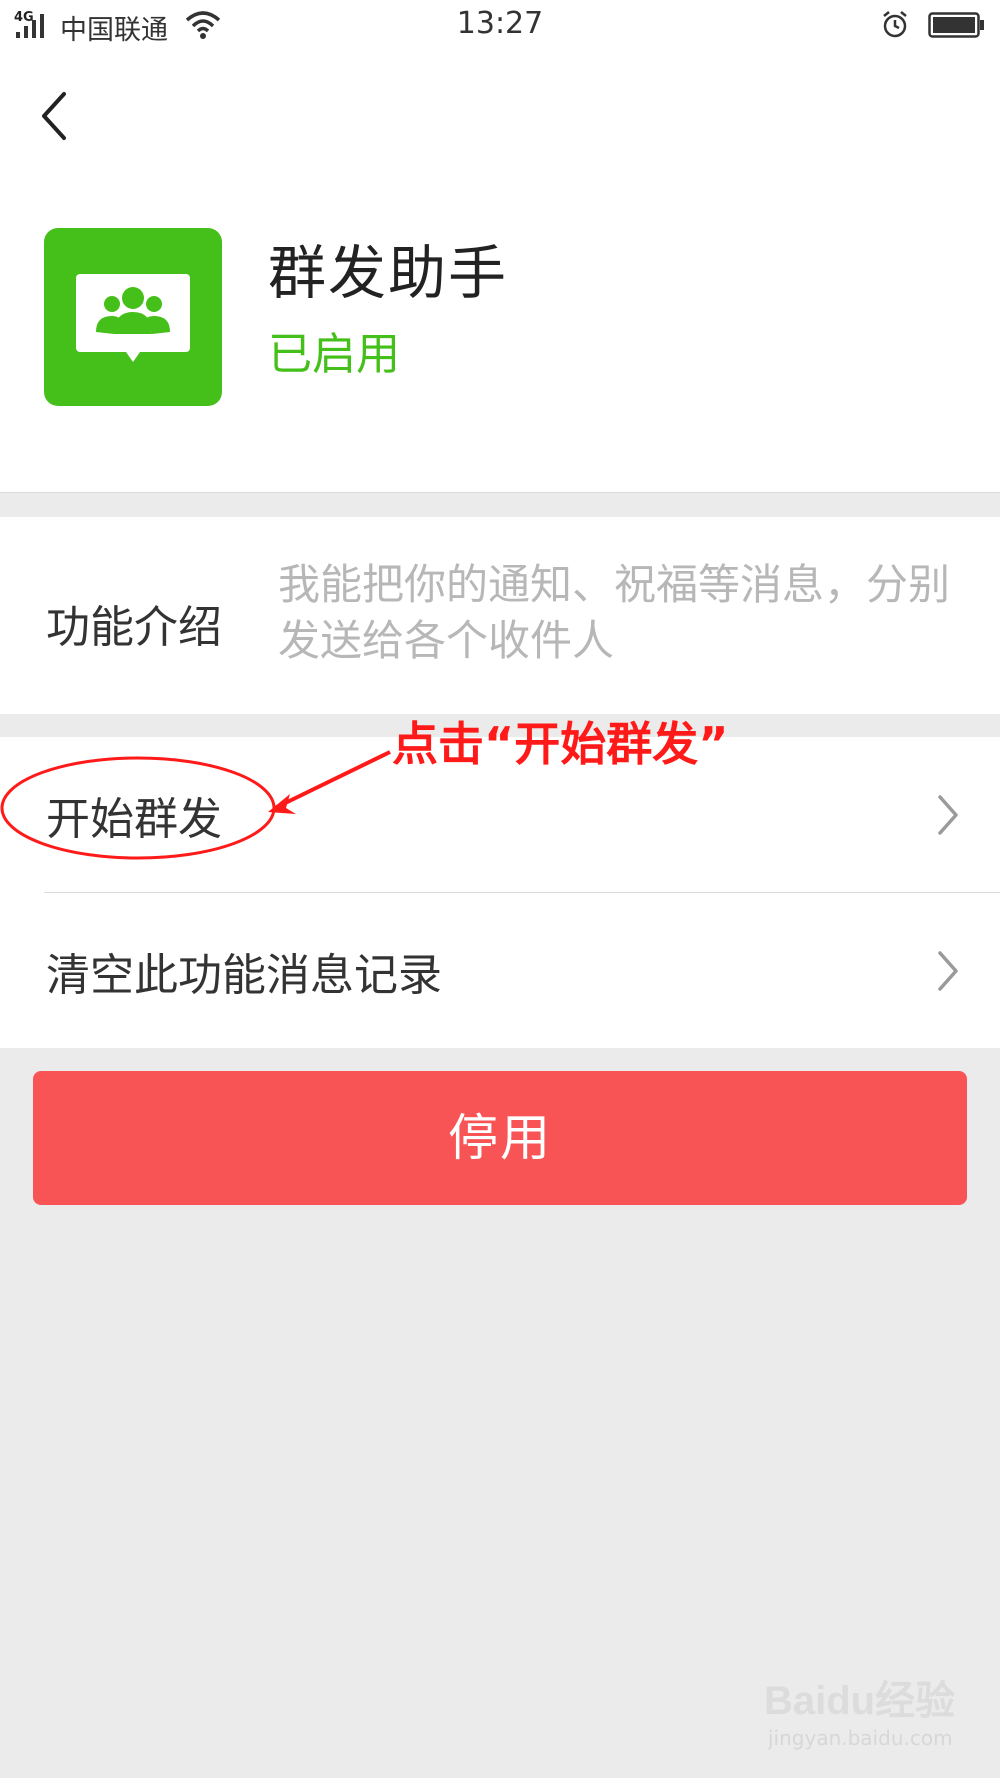 This screenshot has width=1000, height=1778. Describe the element at coordinates (500, 1138) in the screenshot. I see `disable-button: 停用` at that location.